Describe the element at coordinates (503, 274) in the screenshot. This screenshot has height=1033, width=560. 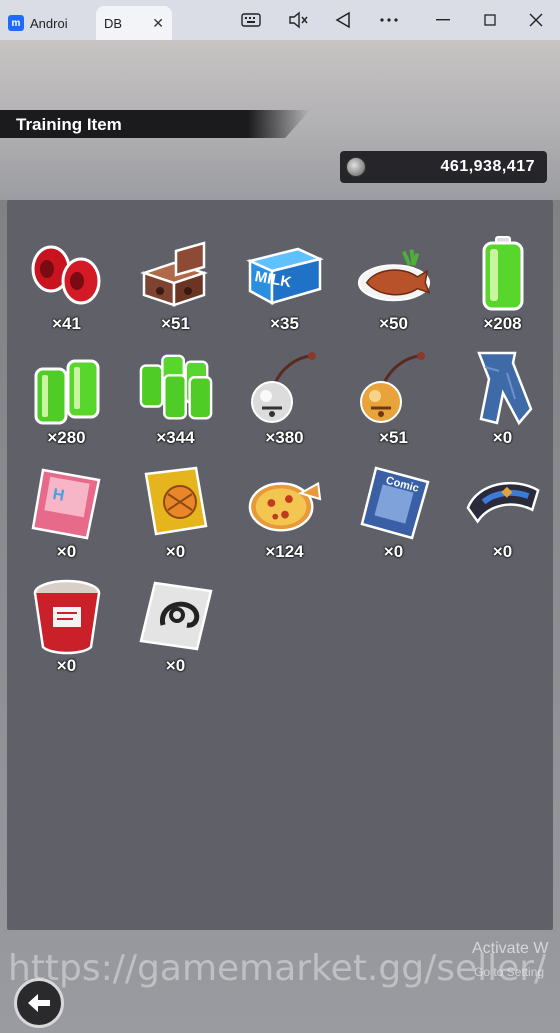
I see `battery-icon` at that location.